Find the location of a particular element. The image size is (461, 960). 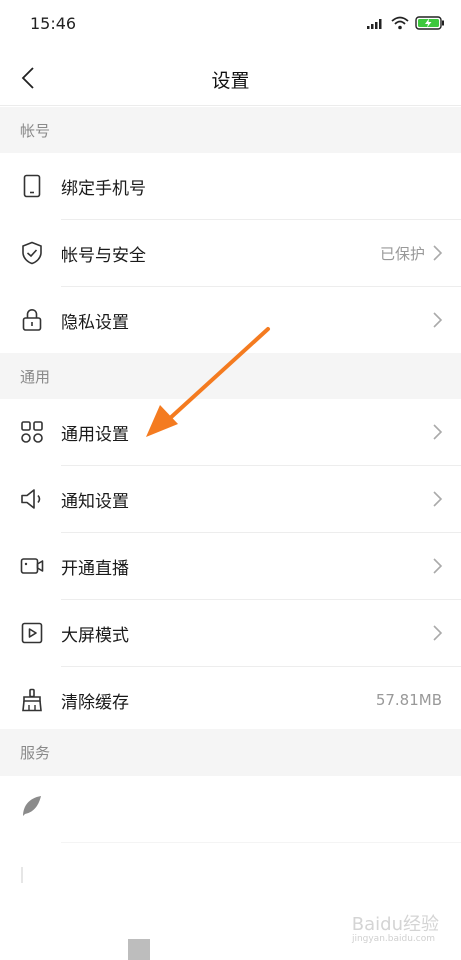

row-label: 通知设置 is located at coordinates (95, 501).